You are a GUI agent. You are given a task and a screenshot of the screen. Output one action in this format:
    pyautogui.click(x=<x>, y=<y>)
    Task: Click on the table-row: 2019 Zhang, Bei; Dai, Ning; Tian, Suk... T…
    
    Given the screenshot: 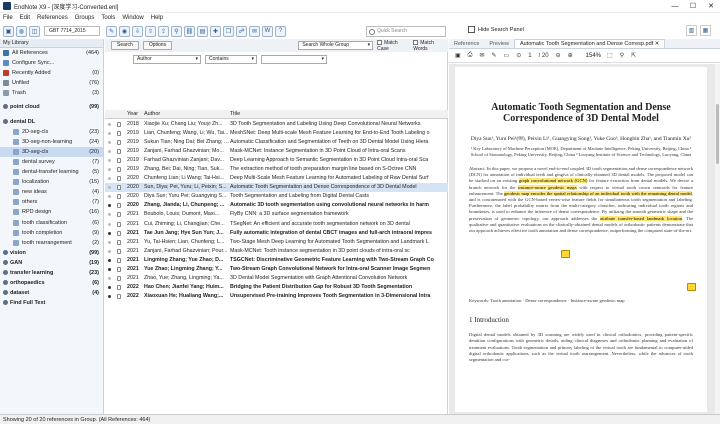 What is the action you would take?
    pyautogui.click(x=276, y=169)
    